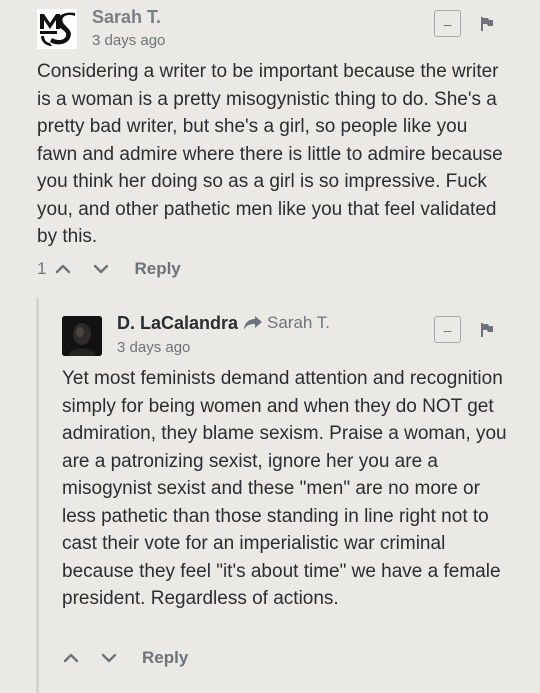 This screenshot has height=693, width=540. I want to click on reply-to-link: Sarah T., so click(286, 323).